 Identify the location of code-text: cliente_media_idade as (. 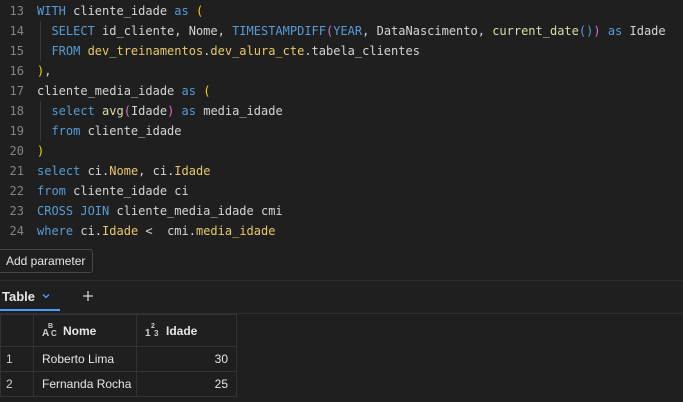
(123, 91).